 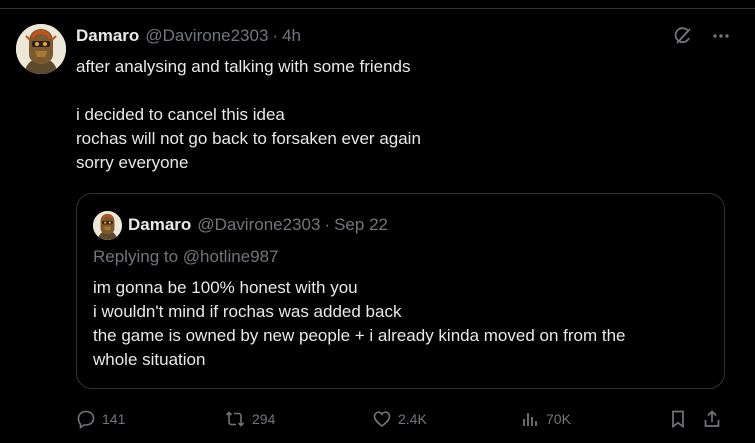 What do you see at coordinates (264, 419) in the screenshot?
I see `repost-count: 294` at bounding box center [264, 419].